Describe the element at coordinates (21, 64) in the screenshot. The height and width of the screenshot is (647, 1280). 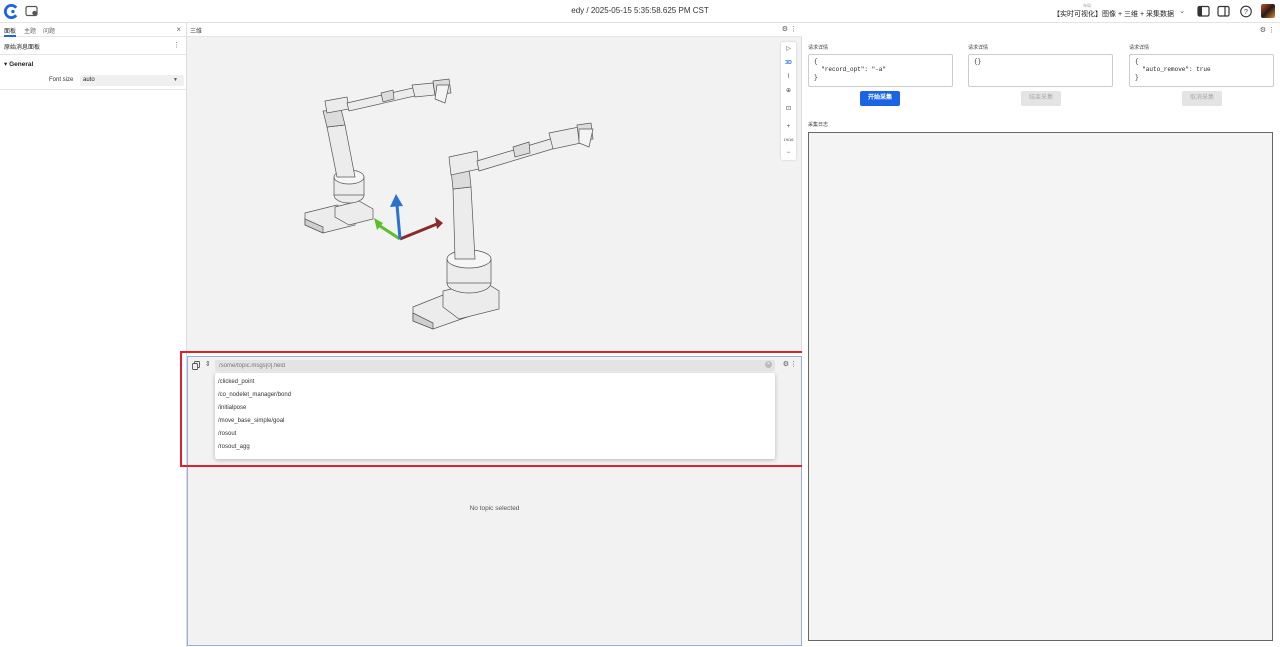
I see `general-section-title: General` at that location.